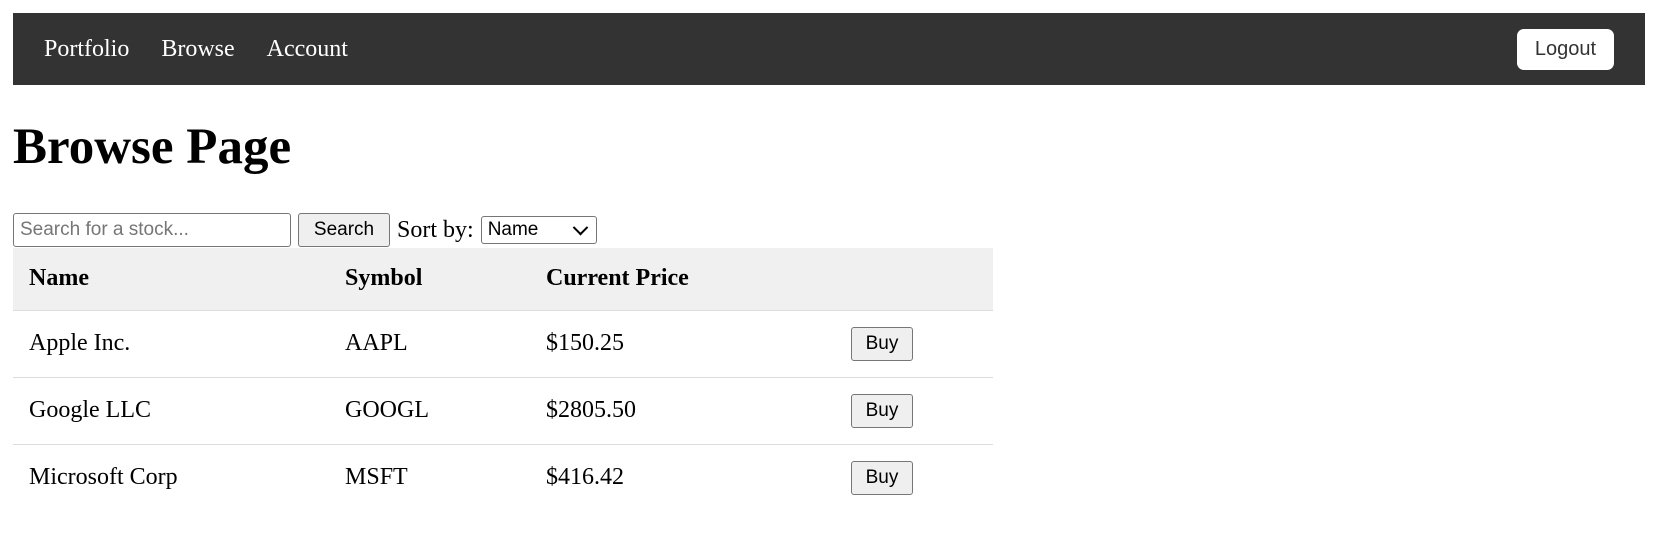 Image resolution: width=1656 pixels, height=557 pixels. What do you see at coordinates (914, 279) in the screenshot?
I see `column-header-action` at bounding box center [914, 279].